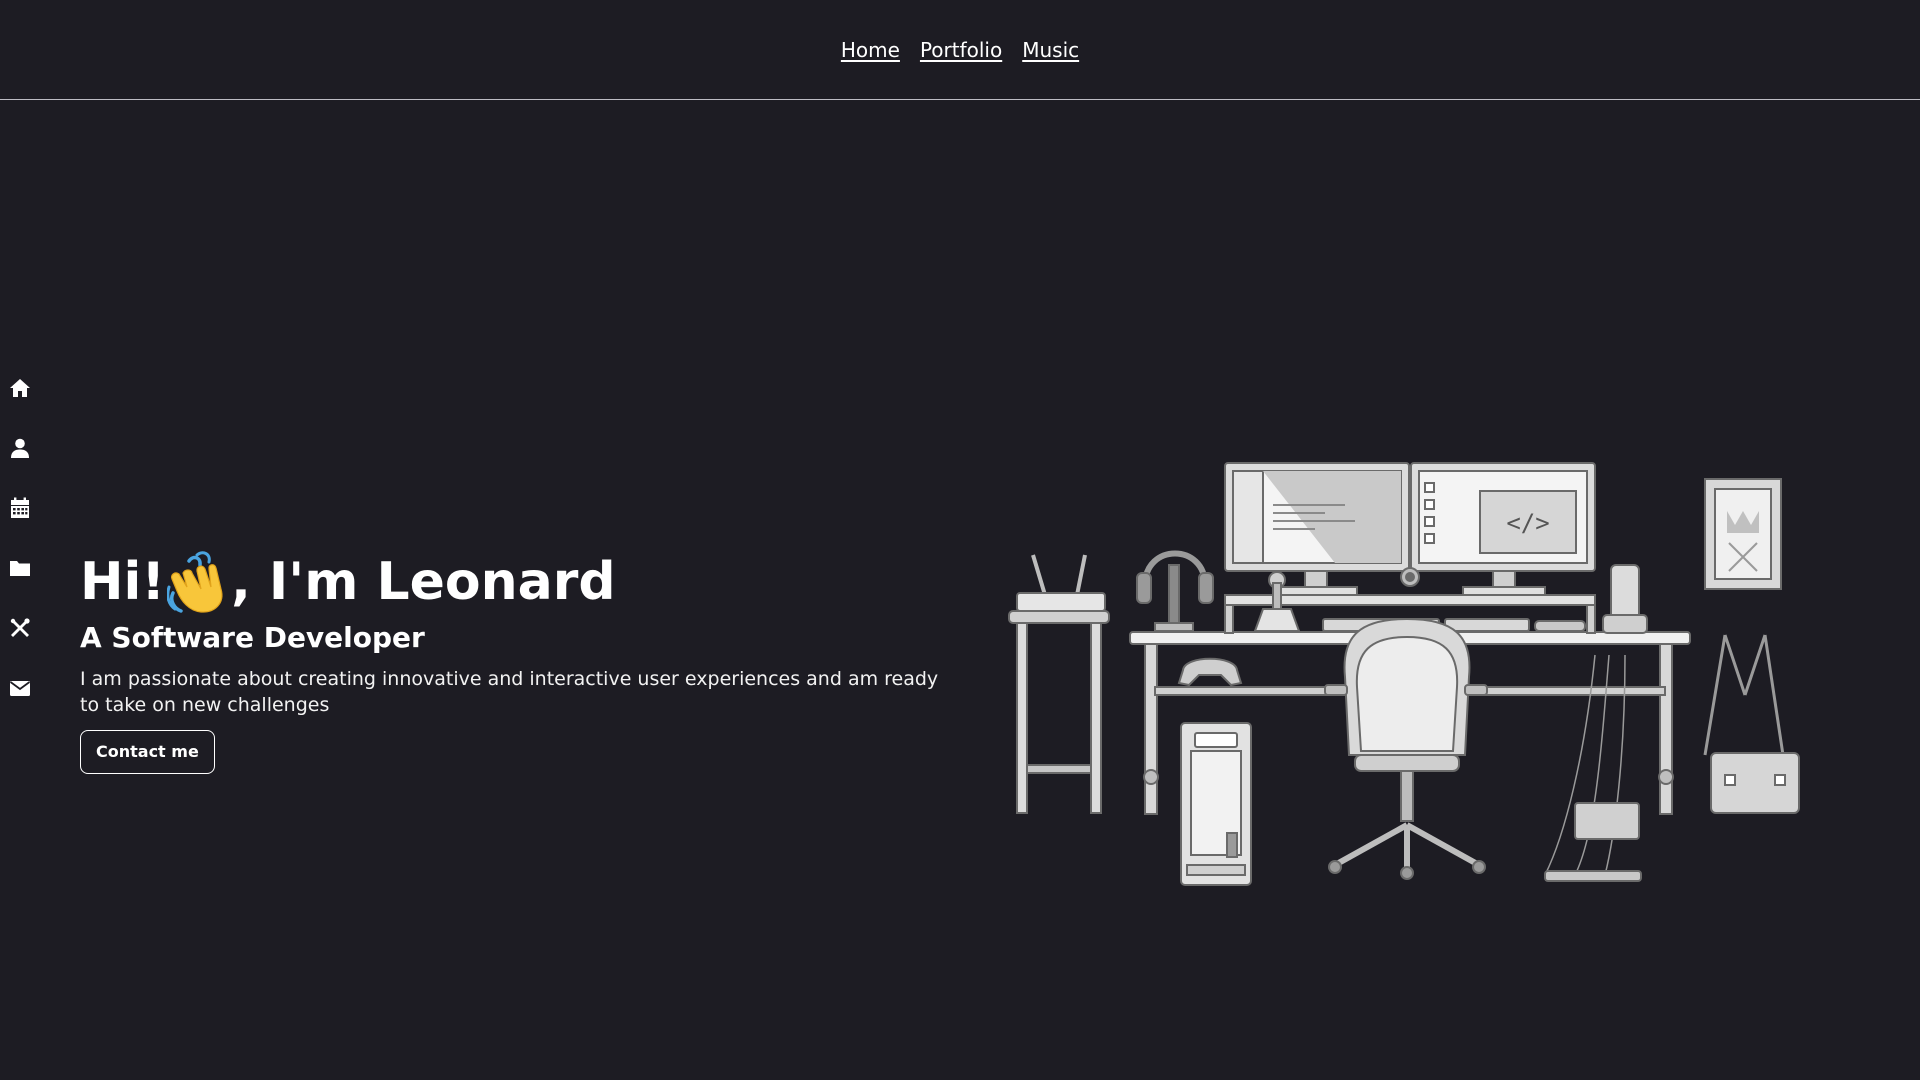  Describe the element at coordinates (195, 582) in the screenshot. I see `waving-hand-icon` at that location.